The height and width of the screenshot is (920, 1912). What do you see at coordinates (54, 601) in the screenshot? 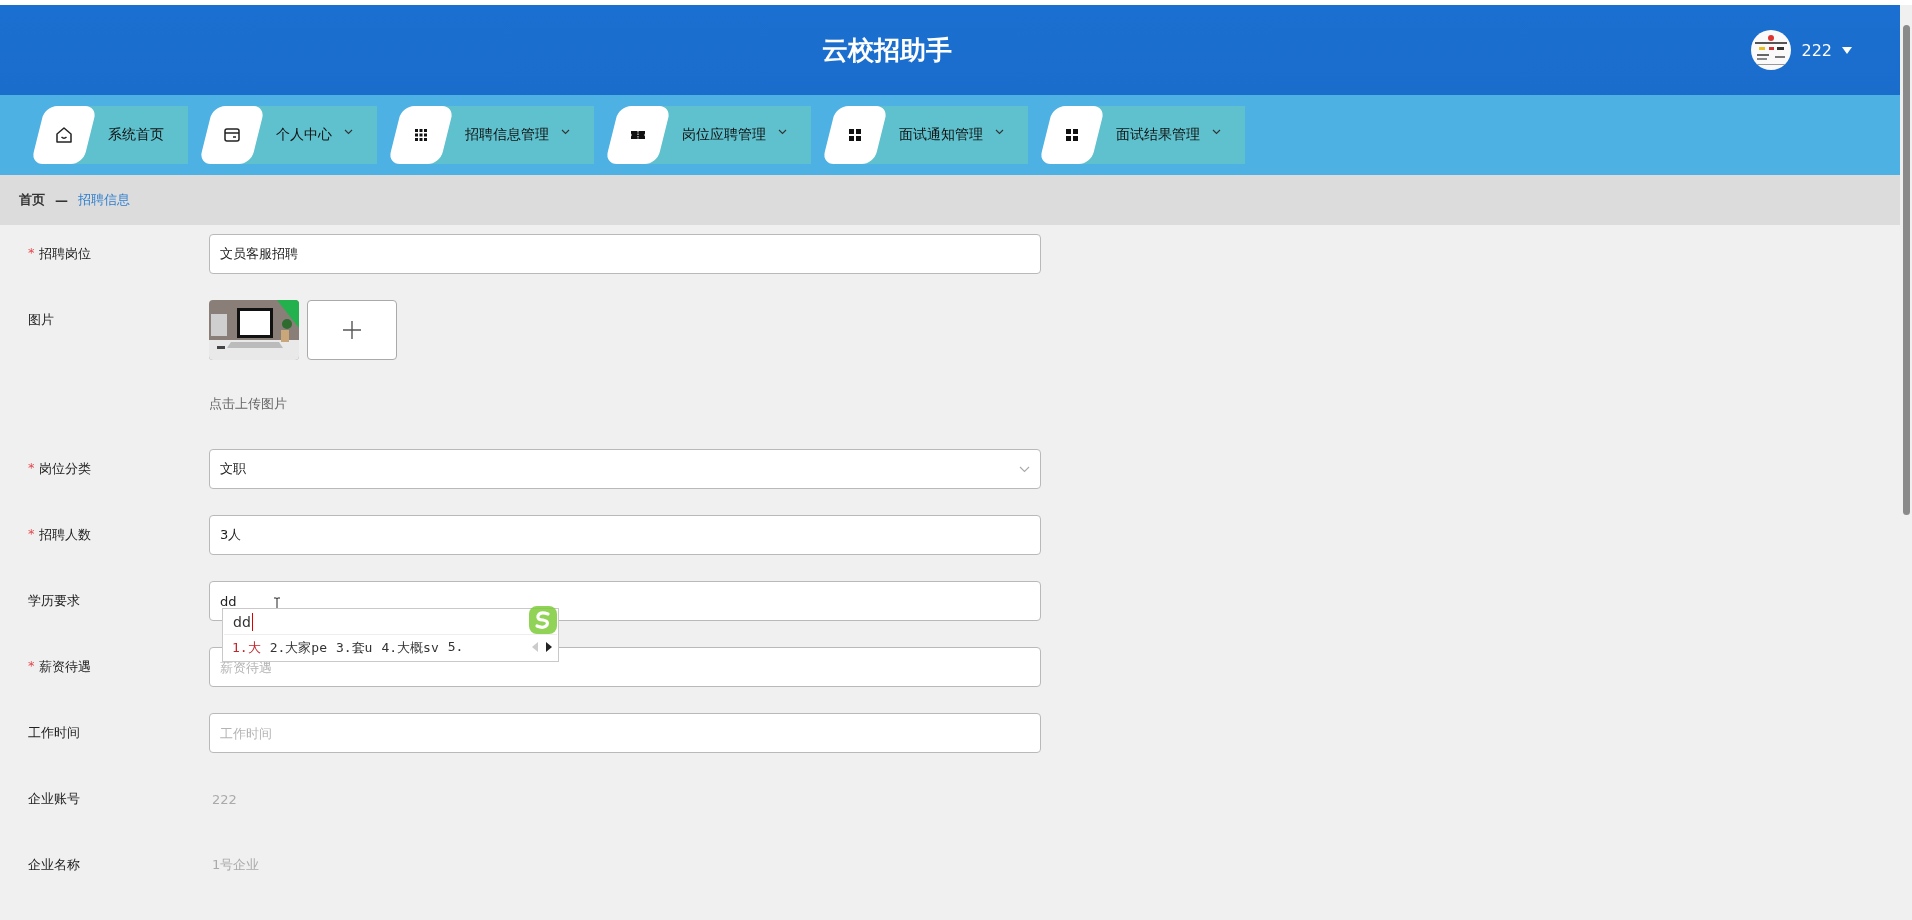
I see `field-label: 学历要求` at bounding box center [54, 601].